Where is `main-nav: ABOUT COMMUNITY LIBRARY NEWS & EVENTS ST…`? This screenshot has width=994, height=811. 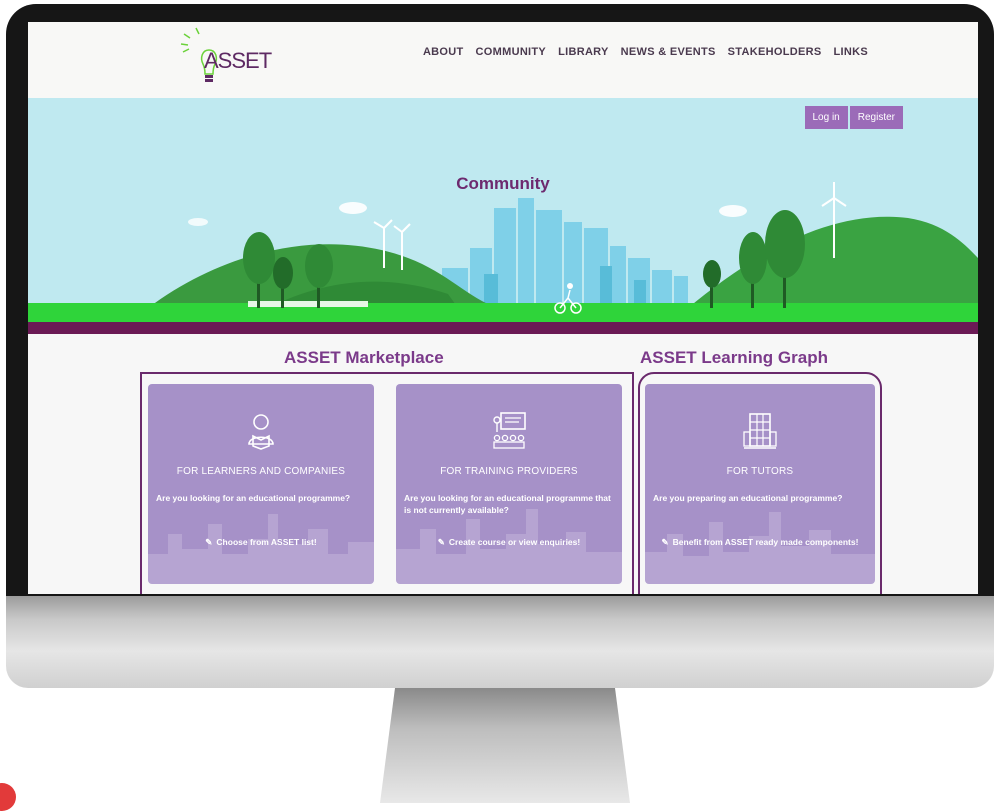
main-nav: ABOUT COMMUNITY LIBRARY NEWS & EVENTS ST… is located at coordinates (645, 52).